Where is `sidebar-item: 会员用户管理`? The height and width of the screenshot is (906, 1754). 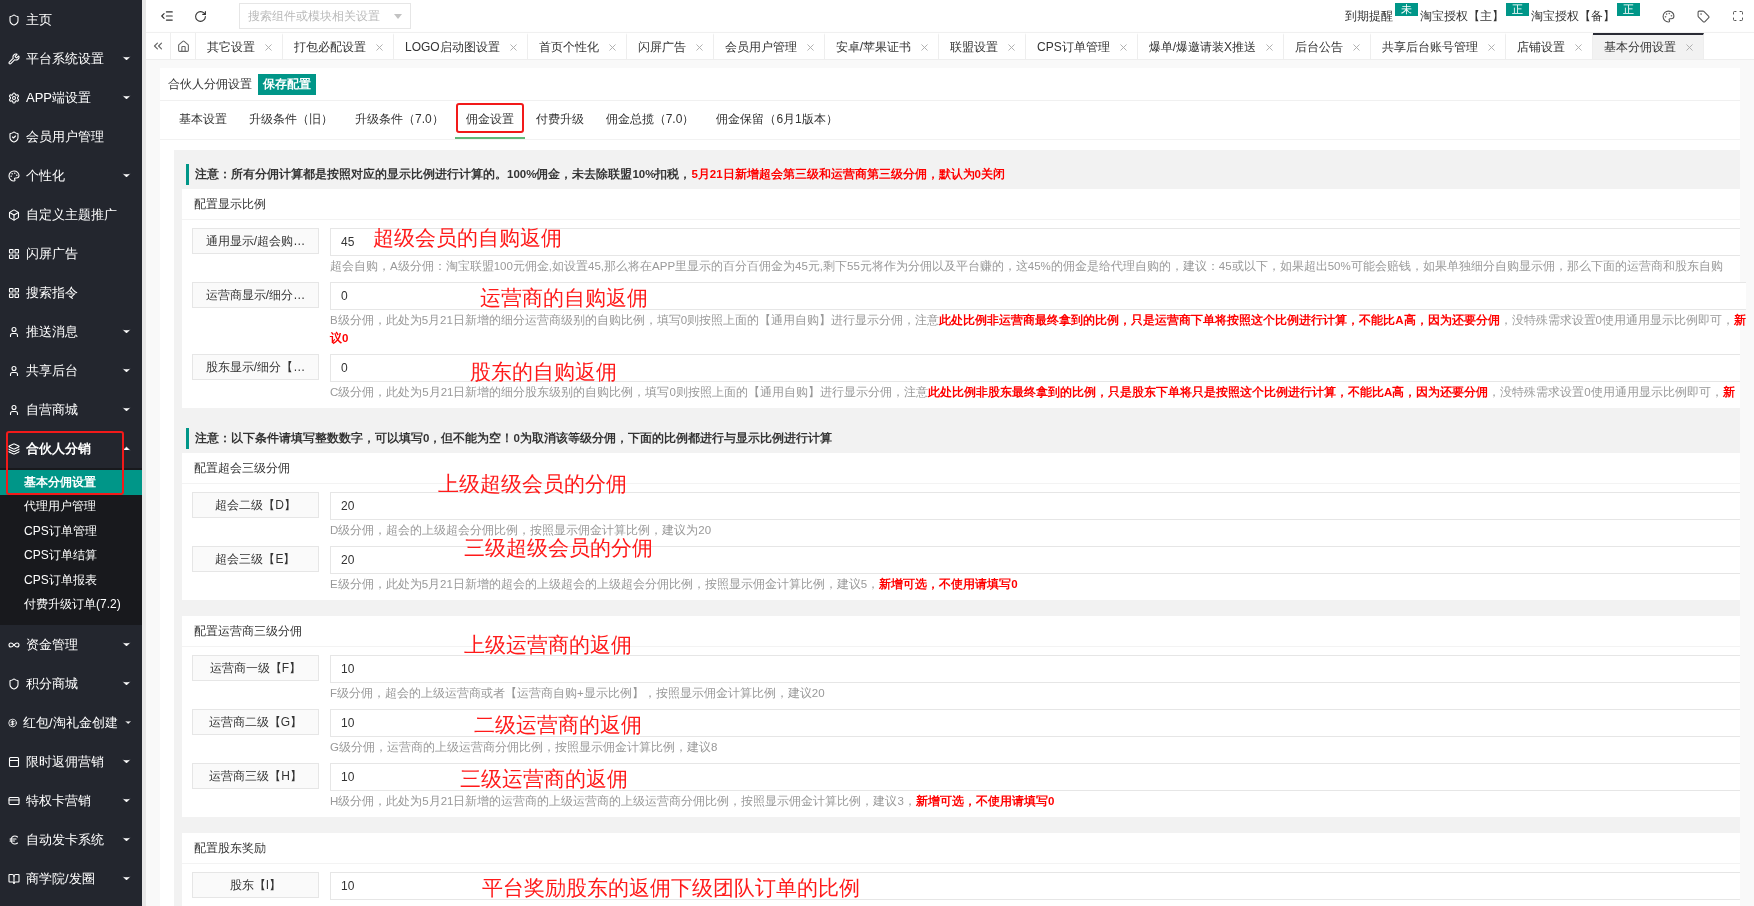 sidebar-item: 会员用户管理 is located at coordinates (71, 136).